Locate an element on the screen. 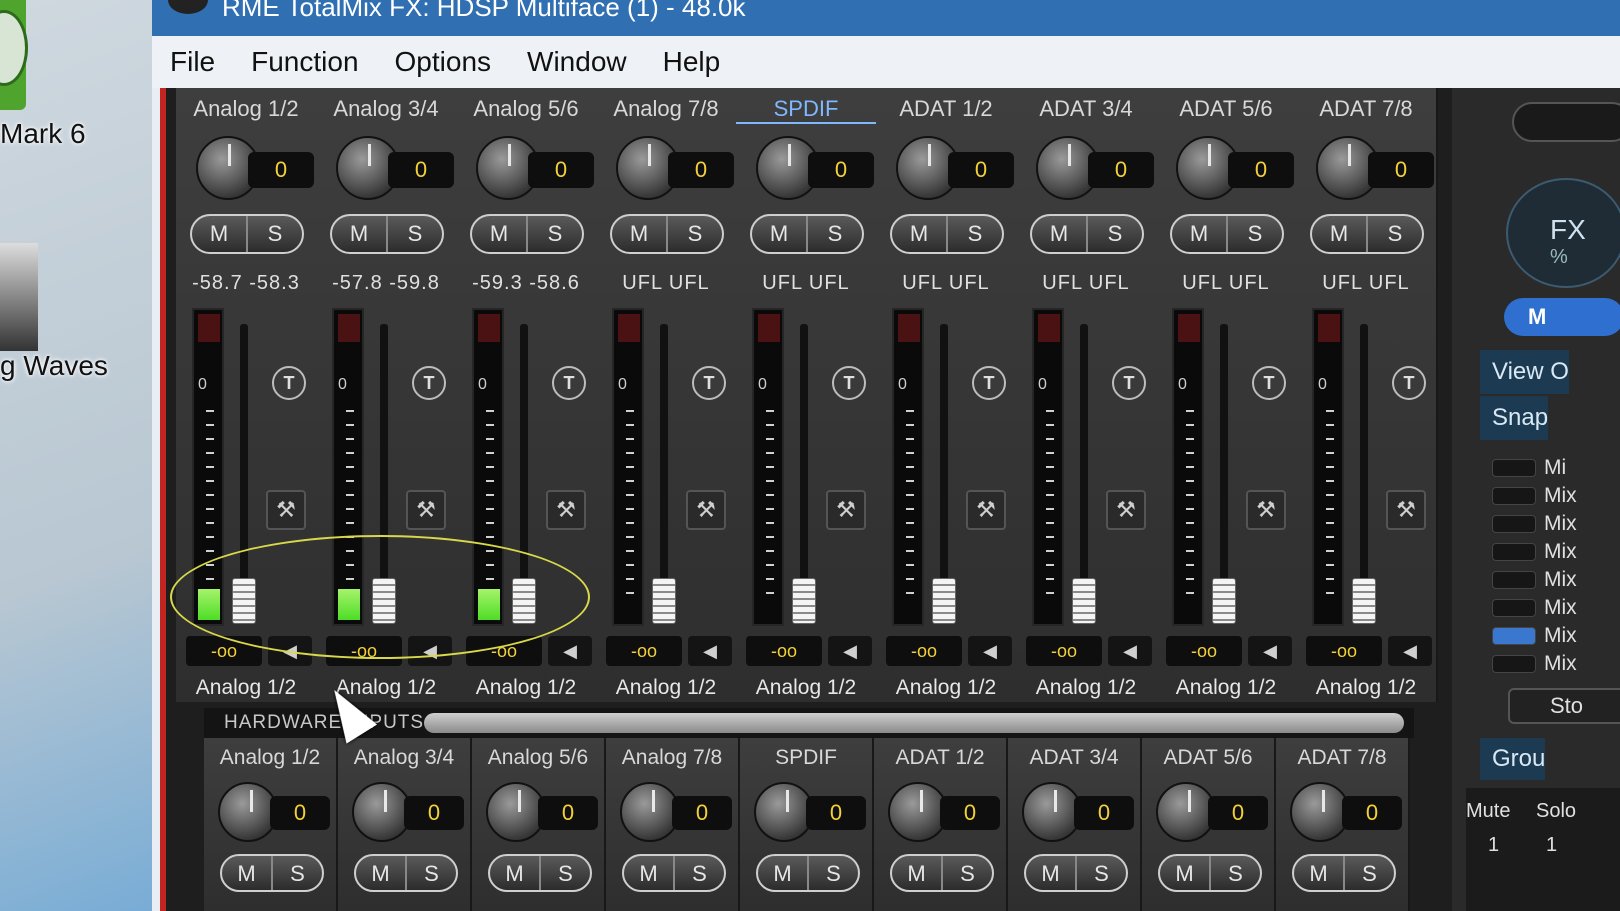 Image resolution: width=1620 pixels, height=911 pixels. channel-name: ADAT 1/2 is located at coordinates (946, 109).